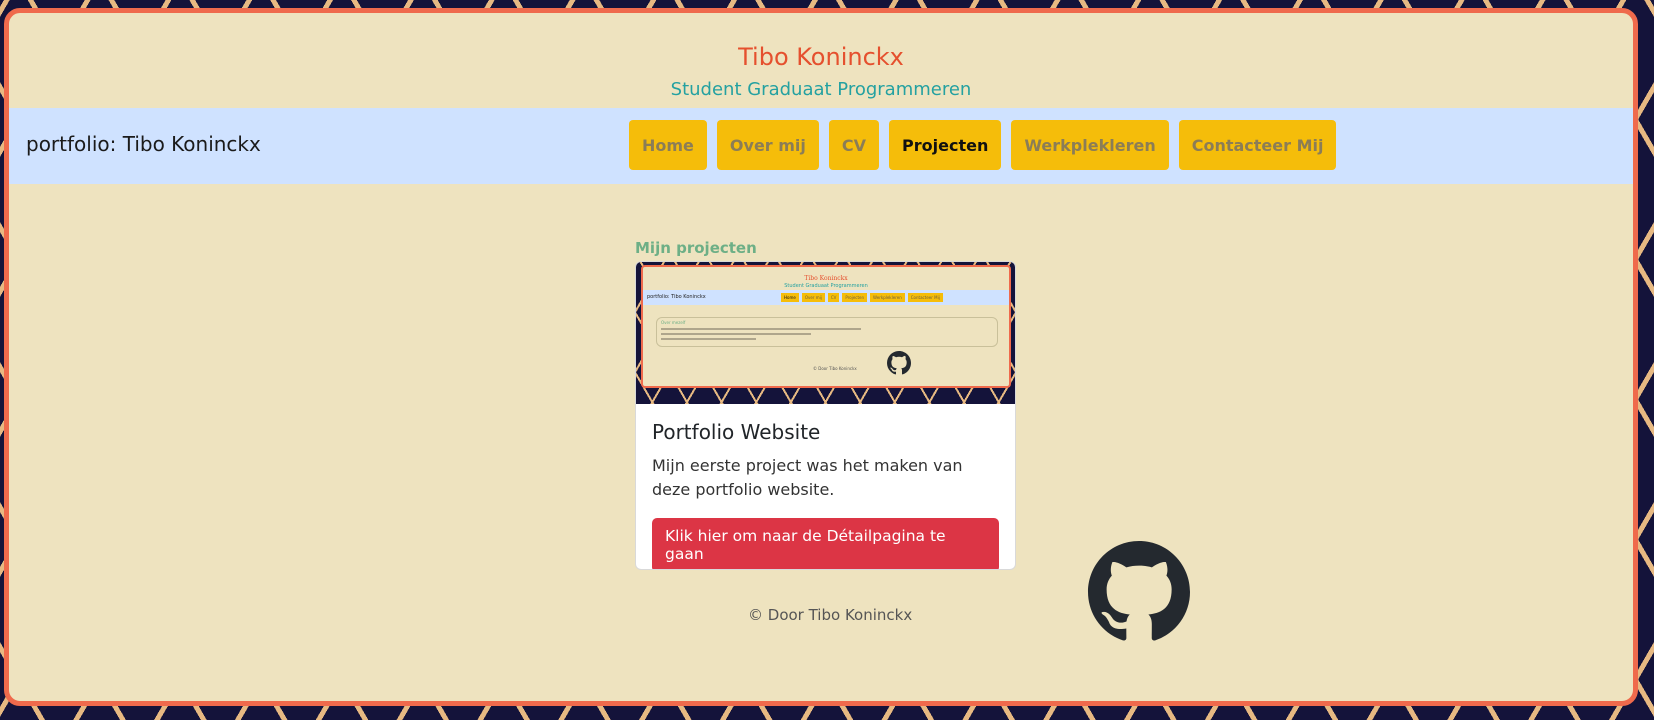 The height and width of the screenshot is (720, 1654). Describe the element at coordinates (830, 615) in the screenshot. I see `footer-copyright: © Door Tibo Koninckx` at that location.